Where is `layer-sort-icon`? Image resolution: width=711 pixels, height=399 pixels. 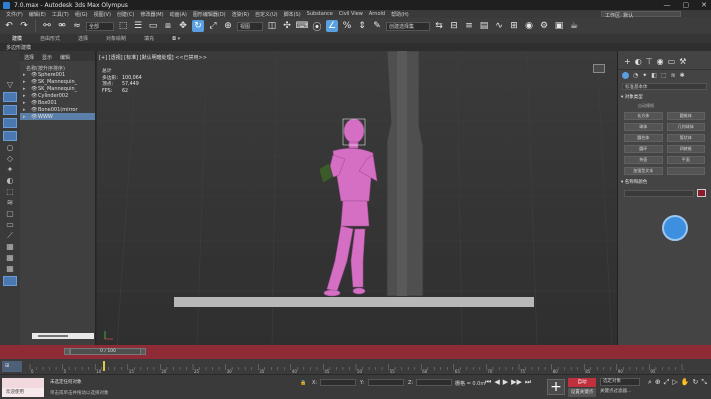
layer-sort-icon is located at coordinates (10, 281).